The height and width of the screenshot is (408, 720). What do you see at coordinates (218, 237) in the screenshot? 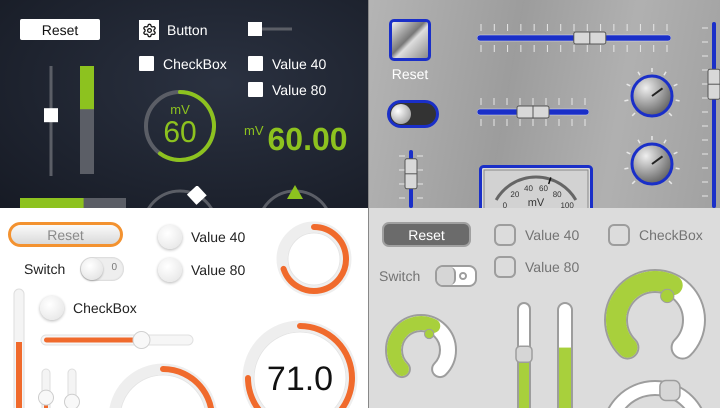
I see `radio-label: Value 40` at bounding box center [218, 237].